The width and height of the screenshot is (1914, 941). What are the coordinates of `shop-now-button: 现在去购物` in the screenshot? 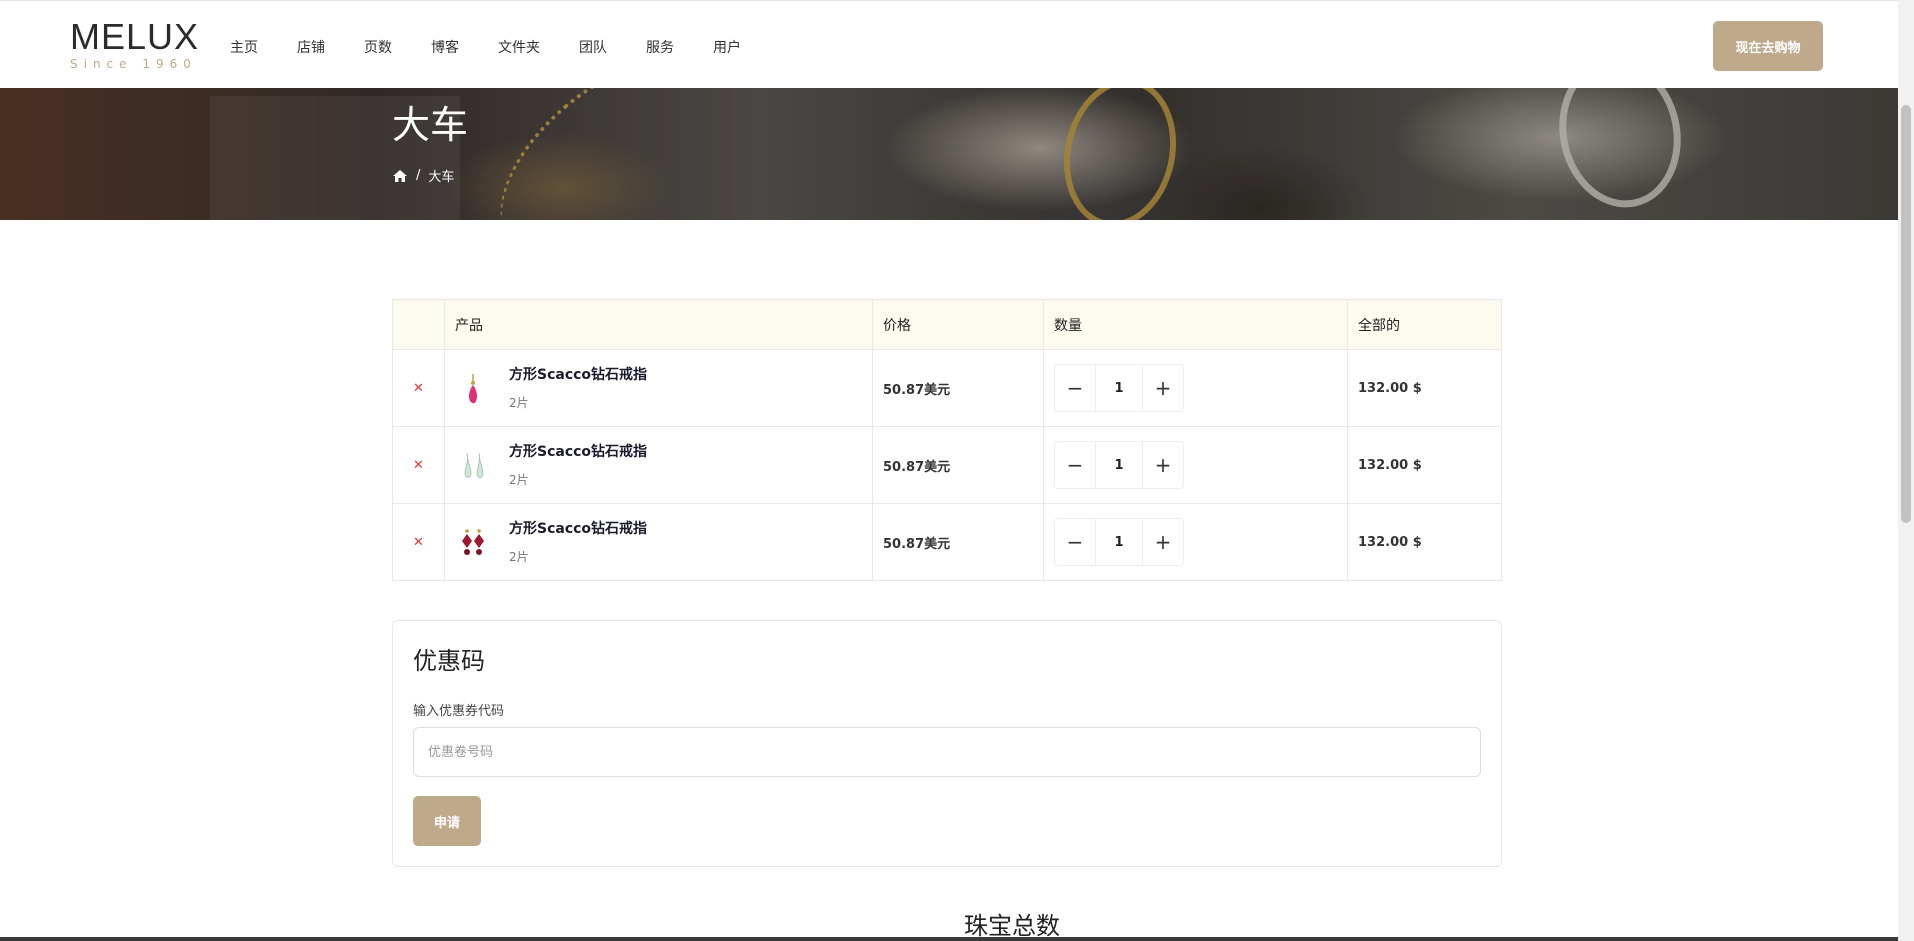 It's located at (1768, 46).